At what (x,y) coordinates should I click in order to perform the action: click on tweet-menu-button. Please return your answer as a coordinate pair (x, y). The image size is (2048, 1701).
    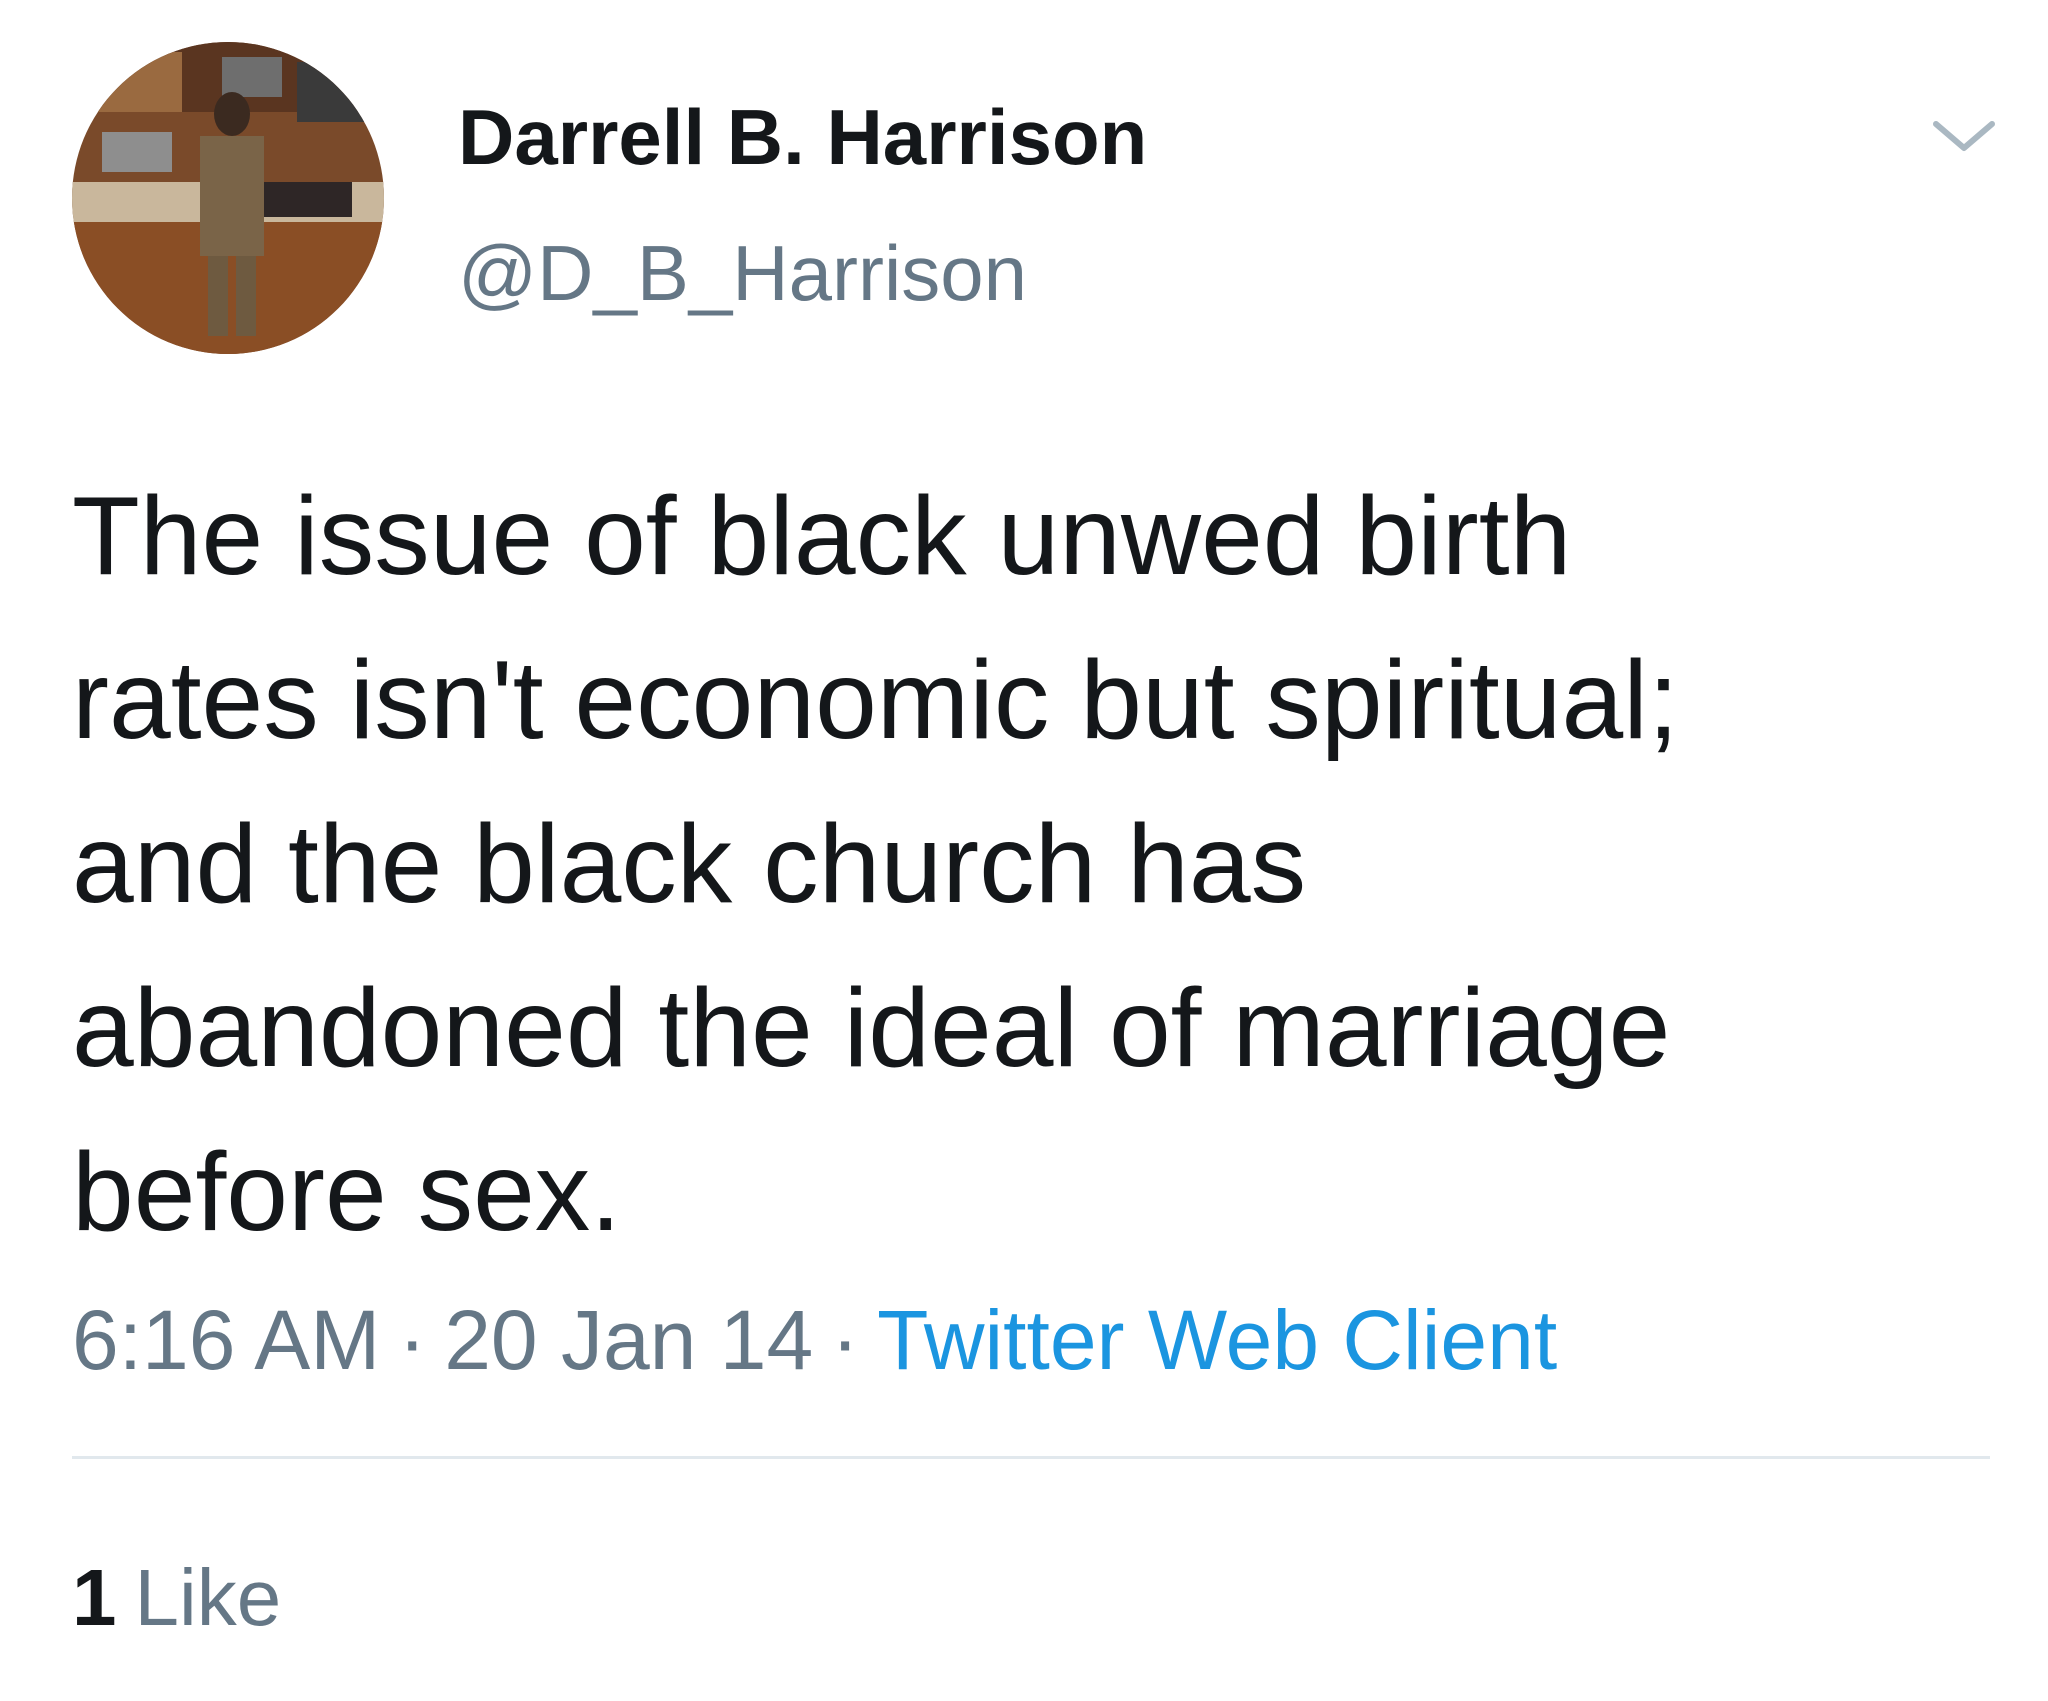
    Looking at the image, I should click on (1964, 136).